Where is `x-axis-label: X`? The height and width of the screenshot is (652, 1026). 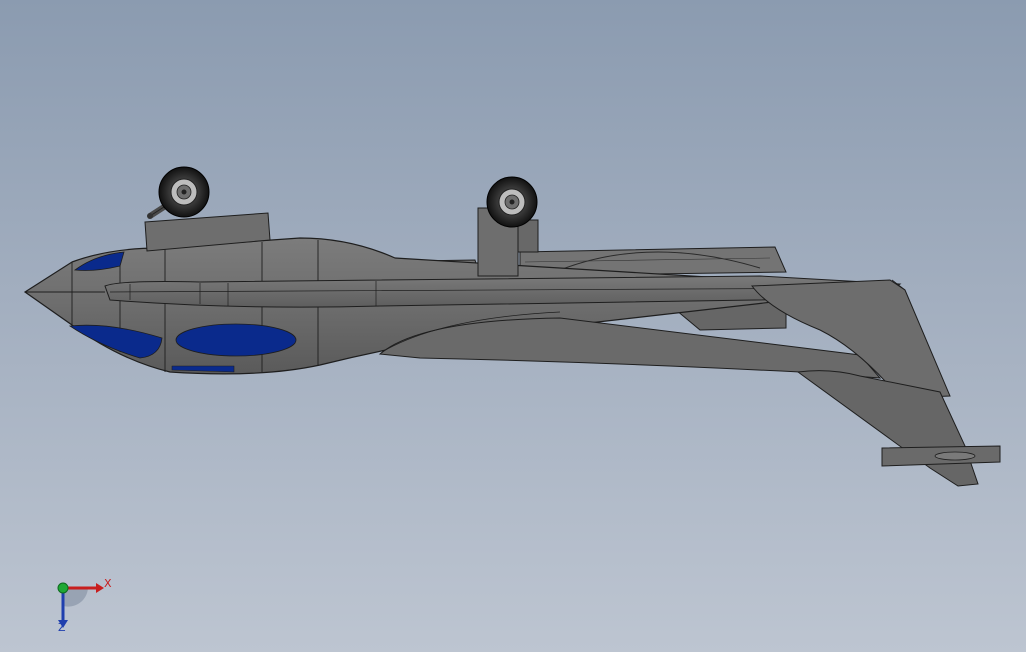 x-axis-label: X is located at coordinates (108, 583).